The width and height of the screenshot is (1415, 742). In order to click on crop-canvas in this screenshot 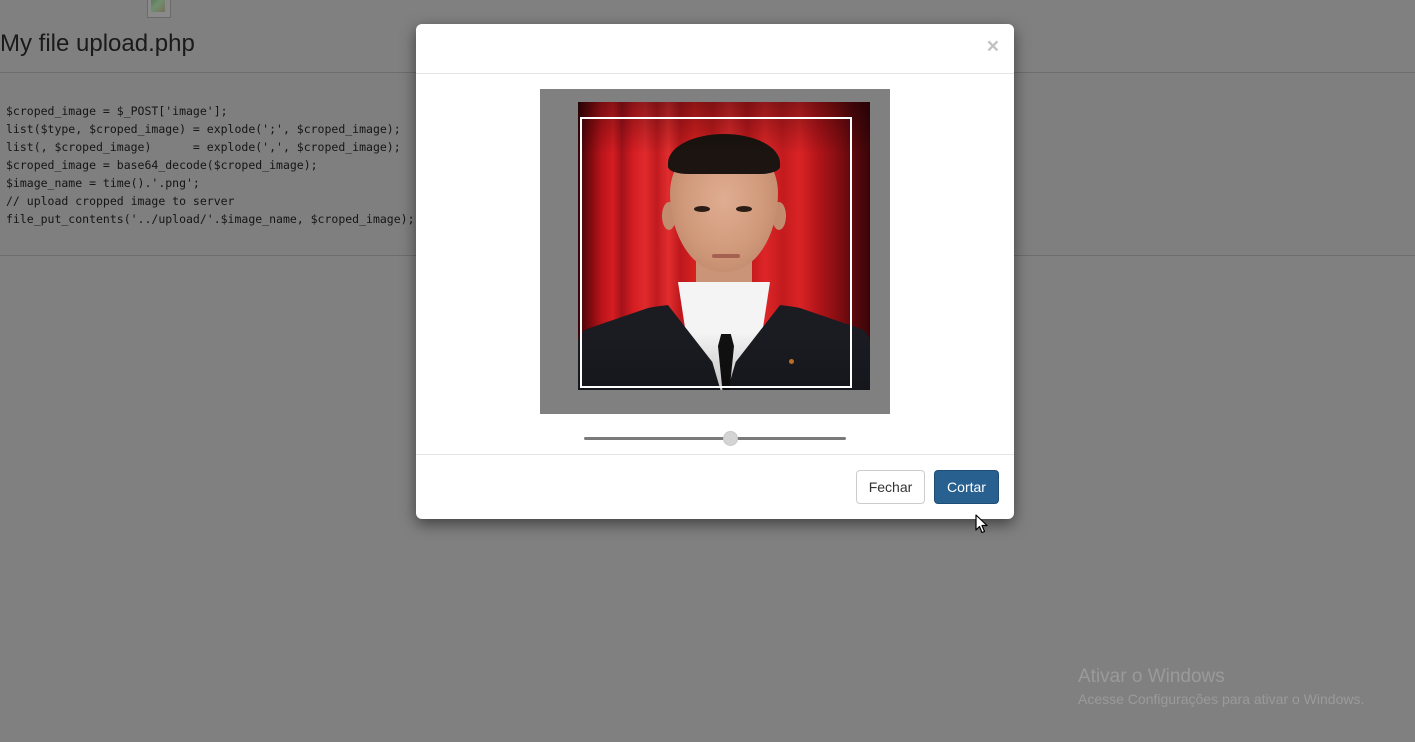, I will do `click(715, 251)`.